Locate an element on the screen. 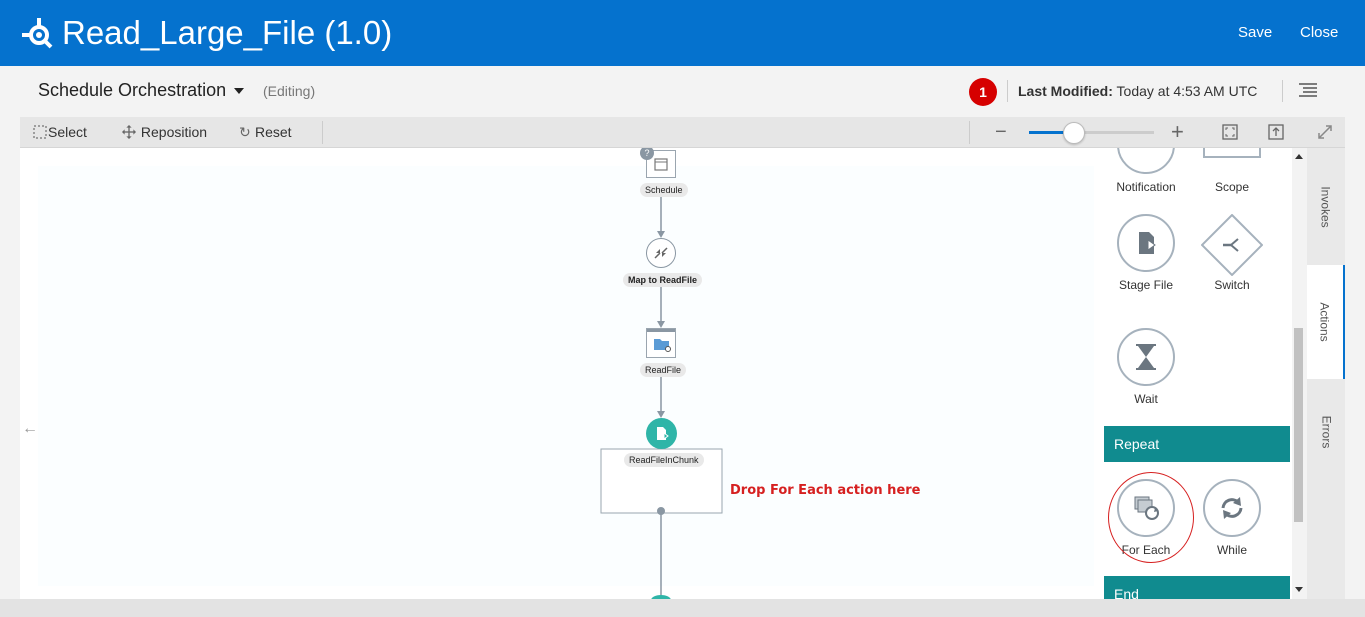 Image resolution: width=1365 pixels, height=617 pixels. palette-item-notification: Notification is located at coordinates (1146, 171).